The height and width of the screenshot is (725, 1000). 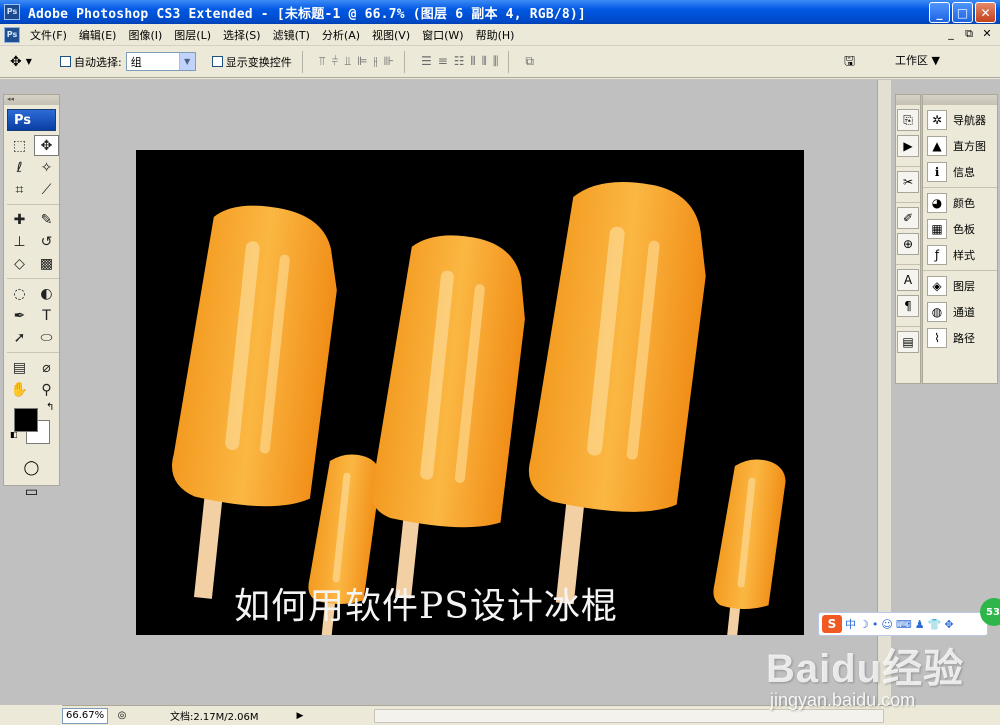 I want to click on status-info-icon: ◎, so click(x=122, y=715).